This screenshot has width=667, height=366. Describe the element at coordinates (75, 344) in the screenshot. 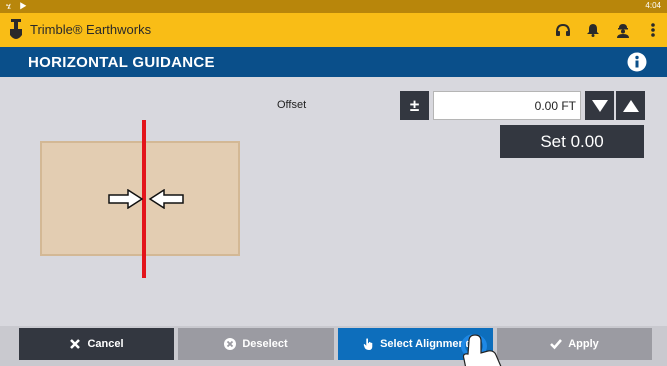

I see `close-icon` at that location.